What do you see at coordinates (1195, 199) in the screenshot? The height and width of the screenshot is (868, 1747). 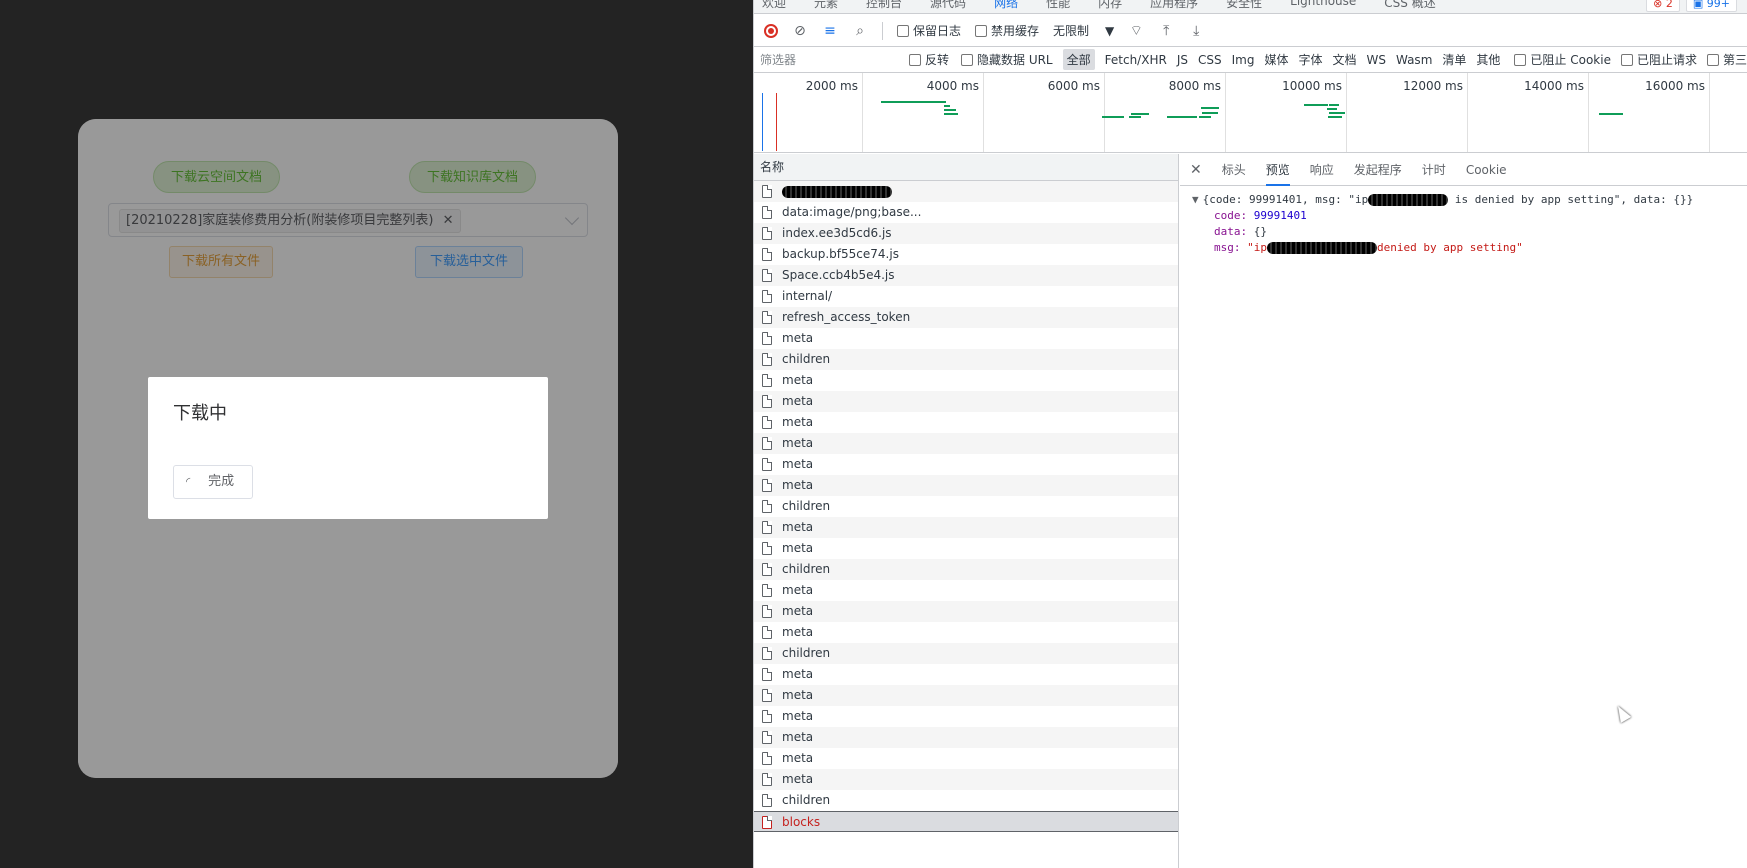 I see `expand-triangle-icon: ▼` at bounding box center [1195, 199].